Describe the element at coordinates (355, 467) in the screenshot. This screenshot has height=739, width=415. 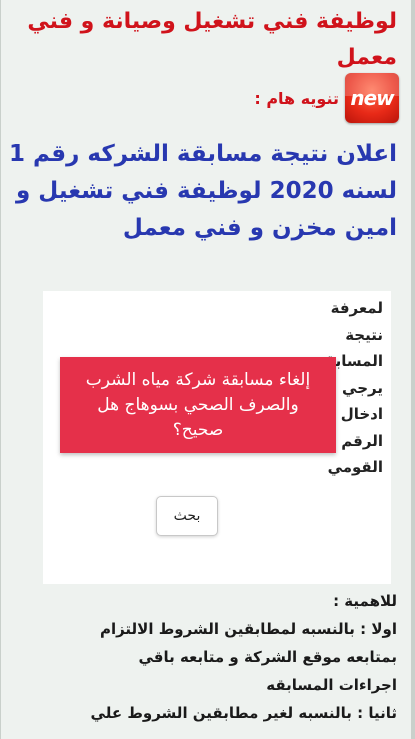
I see `instruction-line: القومي` at that location.